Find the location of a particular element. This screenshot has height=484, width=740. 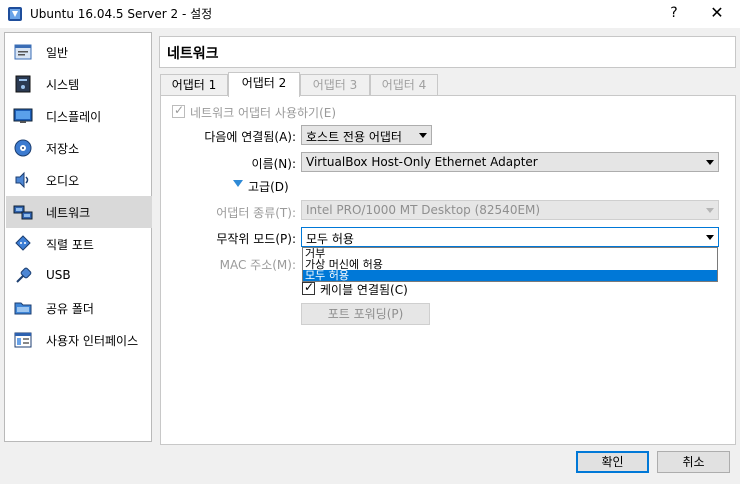

page-title: 네트워크 is located at coordinates (193, 54).